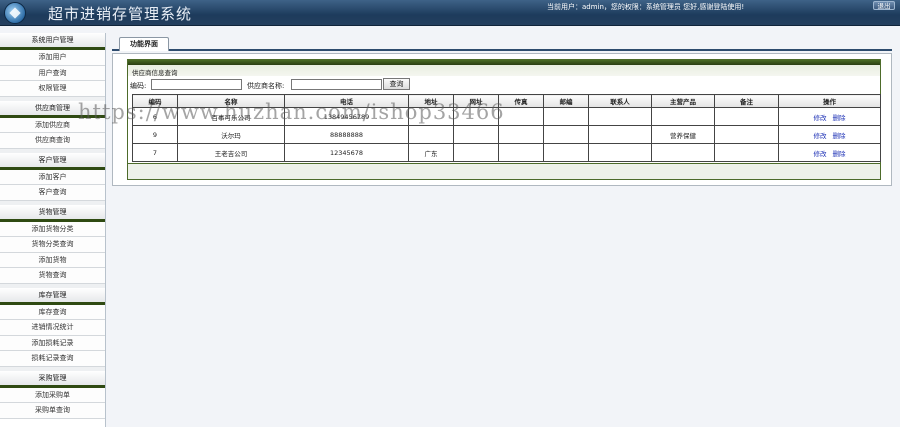 The image size is (900, 427). I want to click on sidebar-section-title: 采购管理, so click(52, 379).